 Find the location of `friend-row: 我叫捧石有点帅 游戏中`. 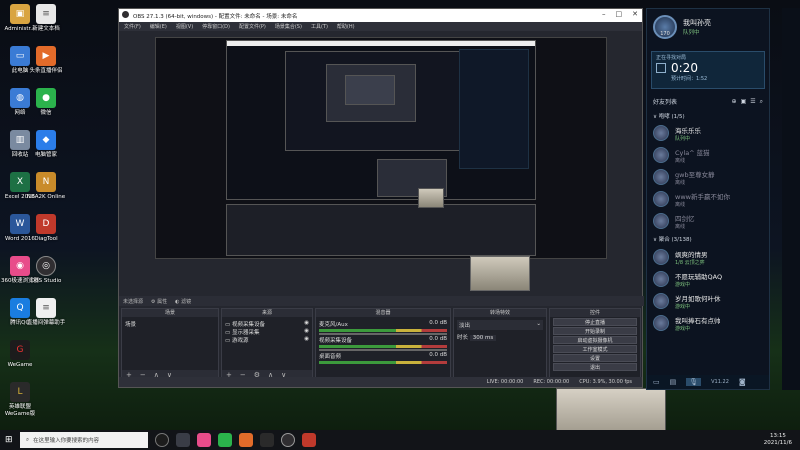

friend-row: 我叫捧石有点帅 游戏中 is located at coordinates (708, 323).